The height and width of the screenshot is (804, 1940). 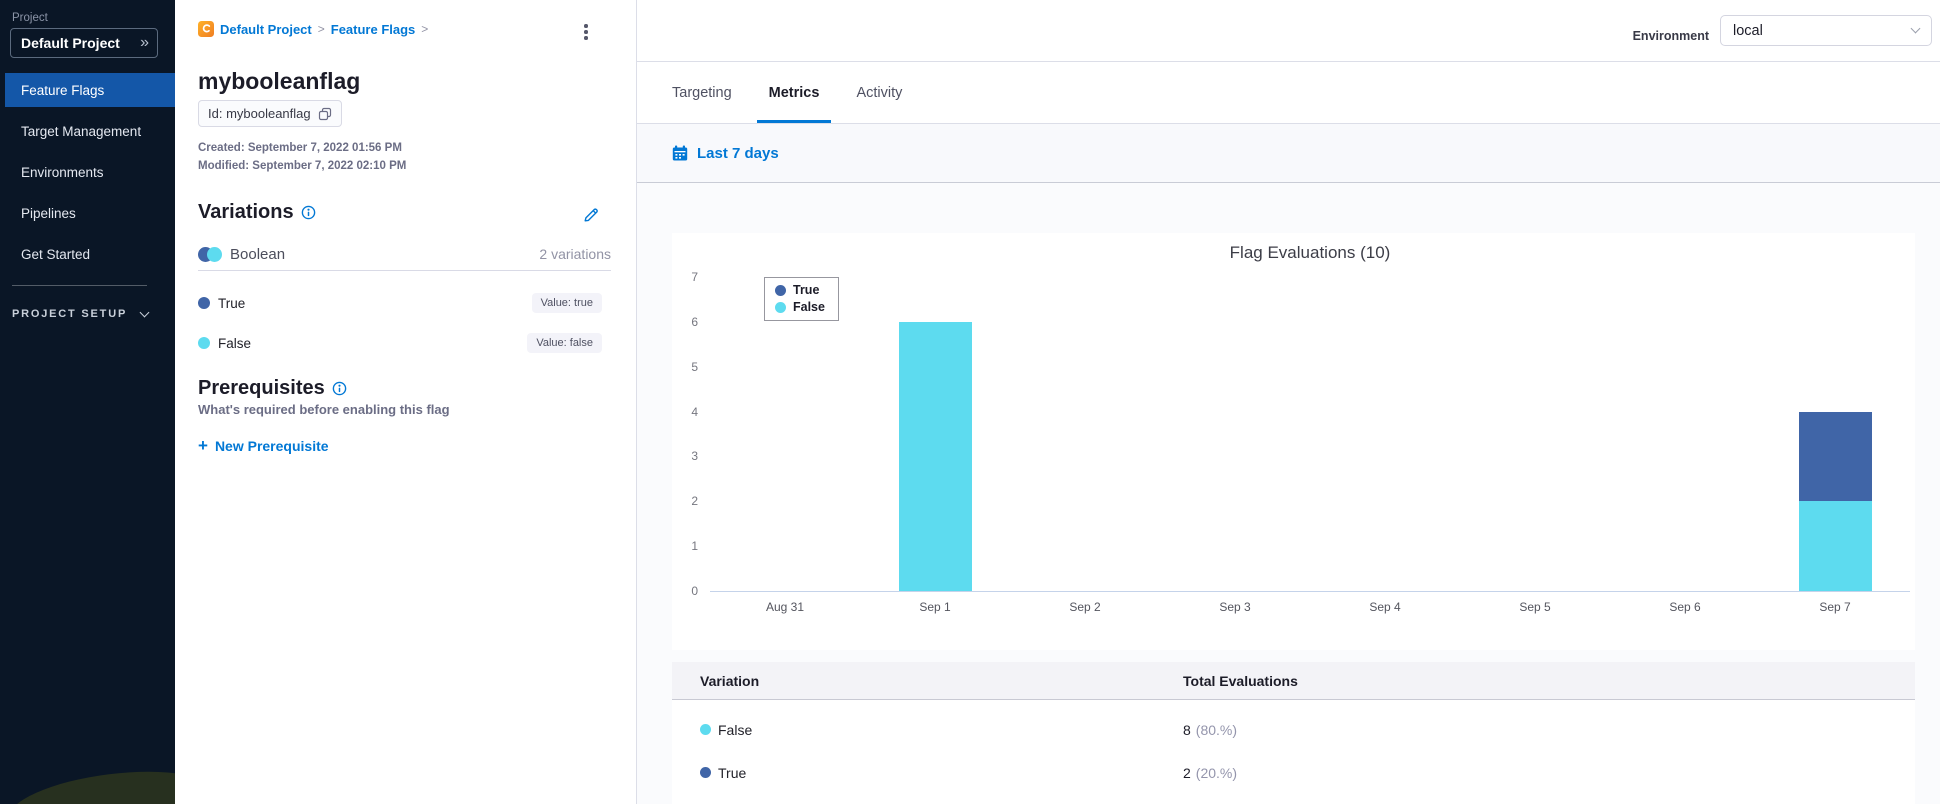 I want to click on sidebar-project-setup: PROJECT SETUP, so click(x=87, y=313).